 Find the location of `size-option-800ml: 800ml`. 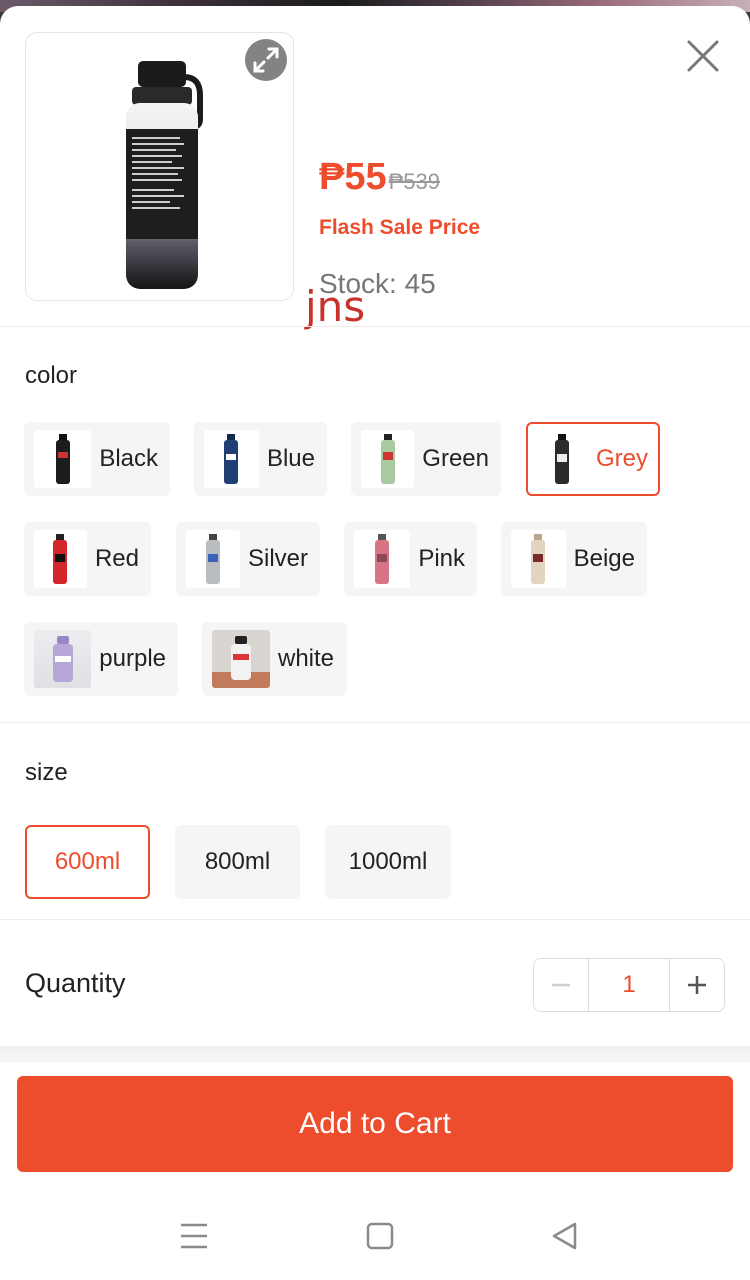

size-option-800ml: 800ml is located at coordinates (237, 862).